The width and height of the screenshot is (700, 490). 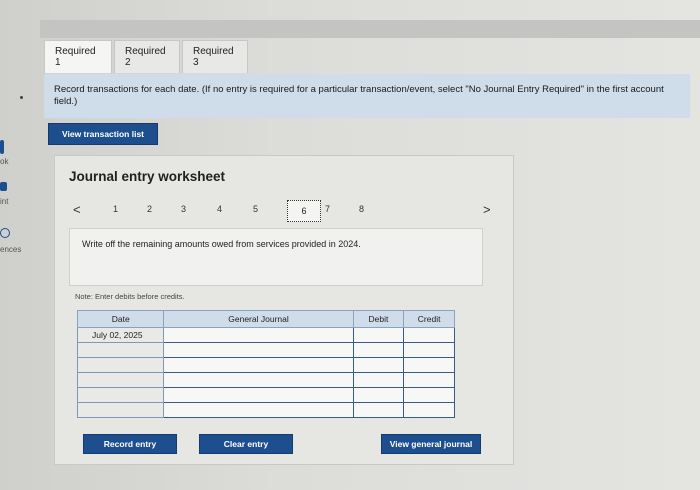 I want to click on tab-required-2: Required 2, so click(x=147, y=56).